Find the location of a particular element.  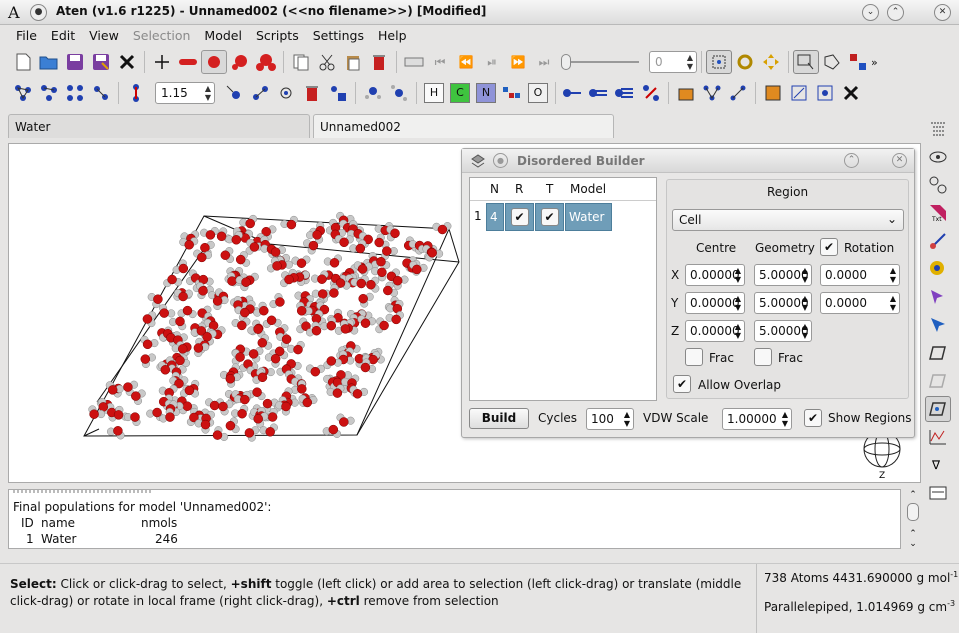

menu-settings: Settings is located at coordinates (339, 36).